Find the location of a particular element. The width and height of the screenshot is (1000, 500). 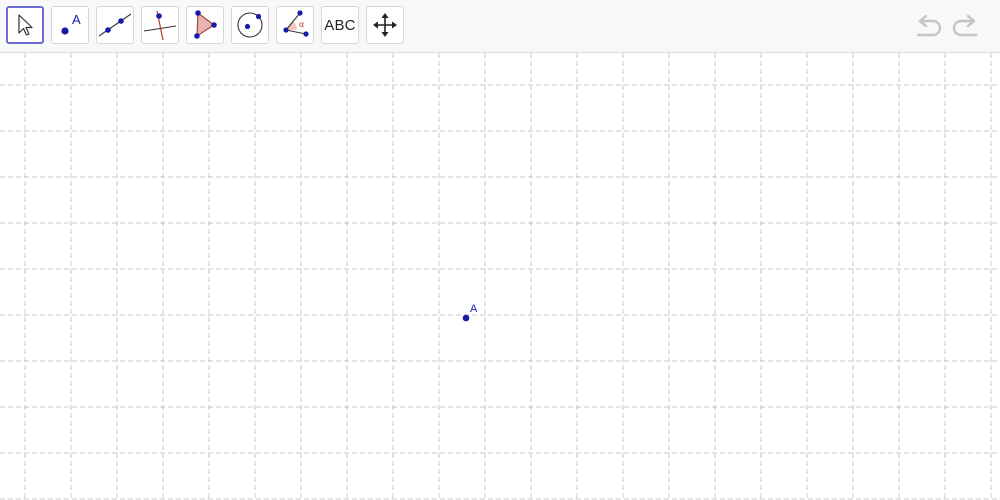

text-icon: ABC is located at coordinates (340, 25).